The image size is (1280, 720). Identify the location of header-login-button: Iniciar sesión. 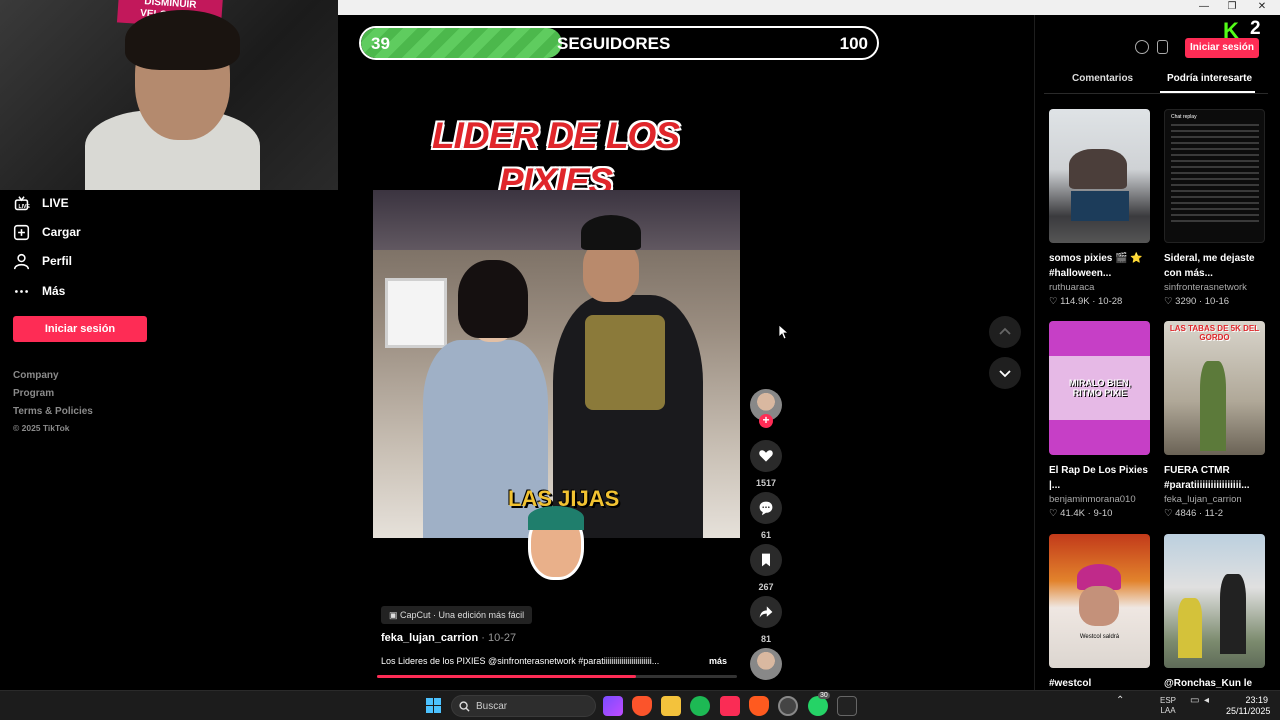
(1222, 48).